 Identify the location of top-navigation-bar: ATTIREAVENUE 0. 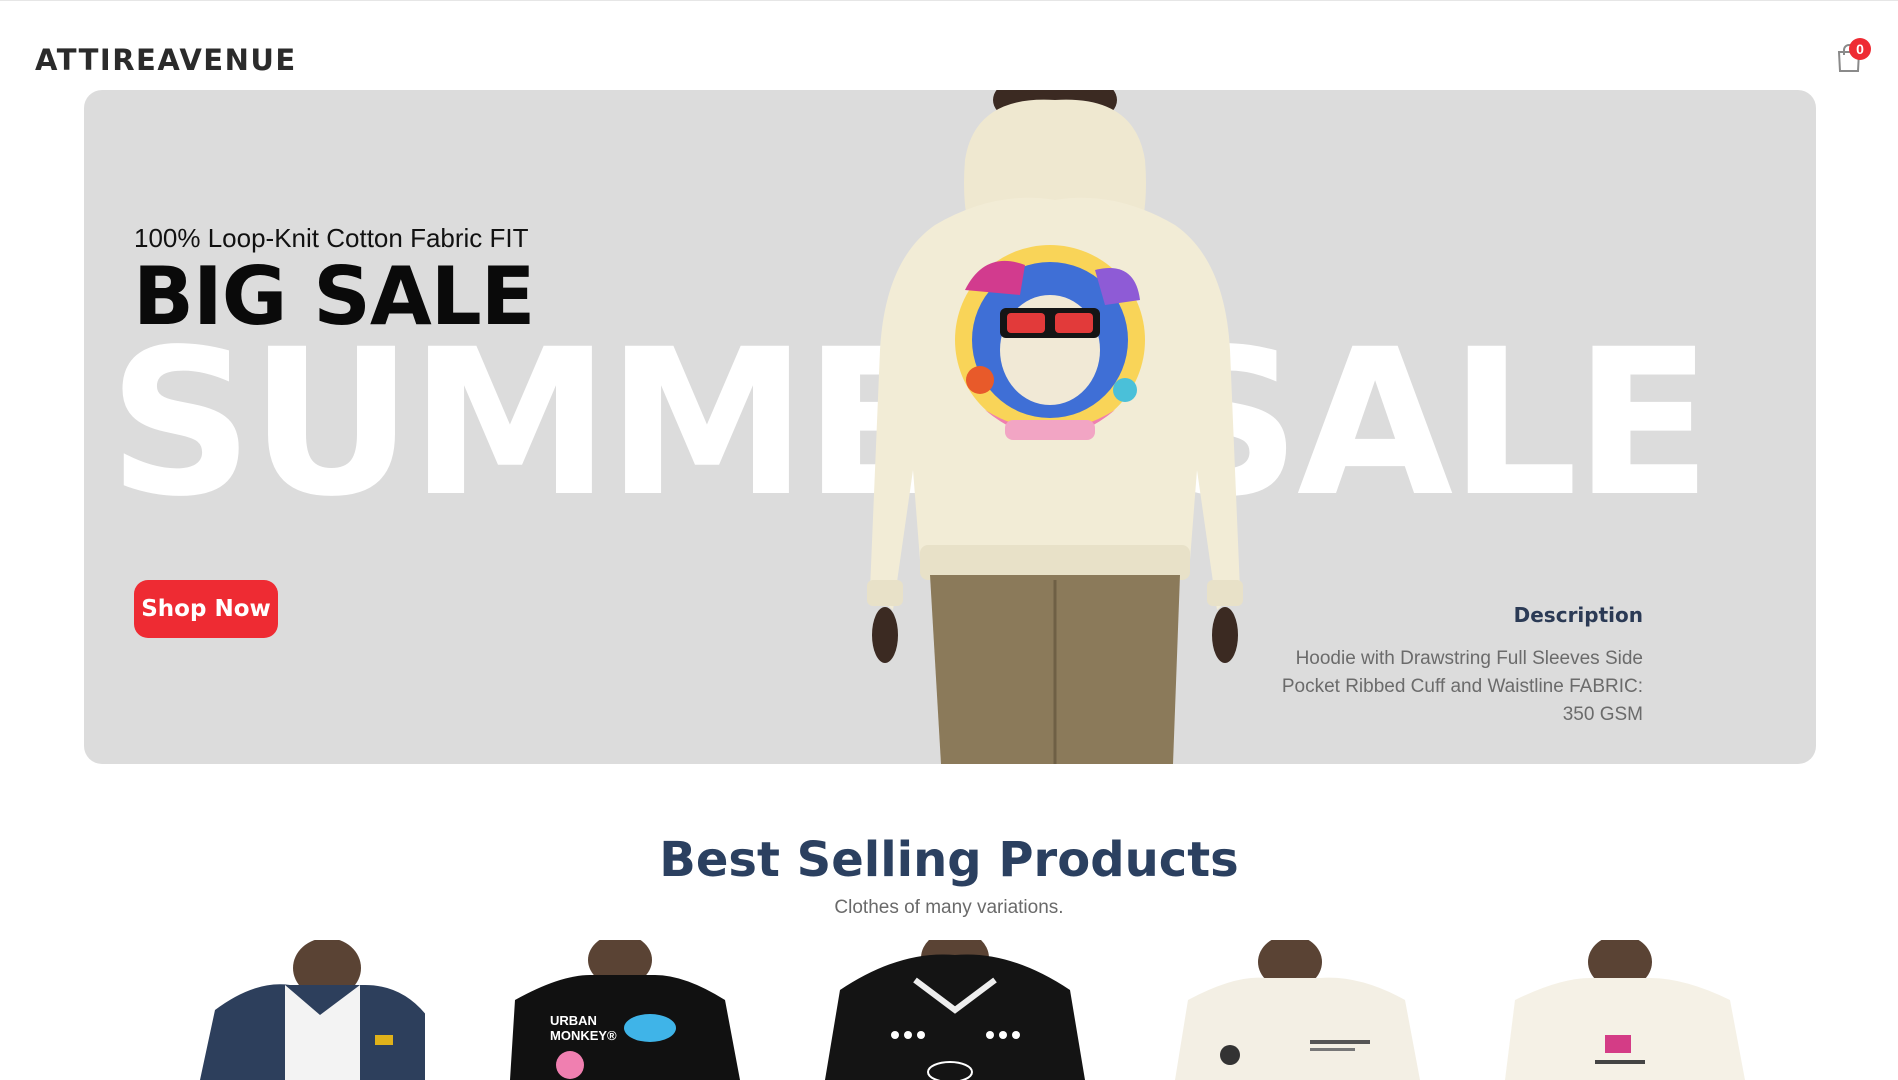
(949, 45).